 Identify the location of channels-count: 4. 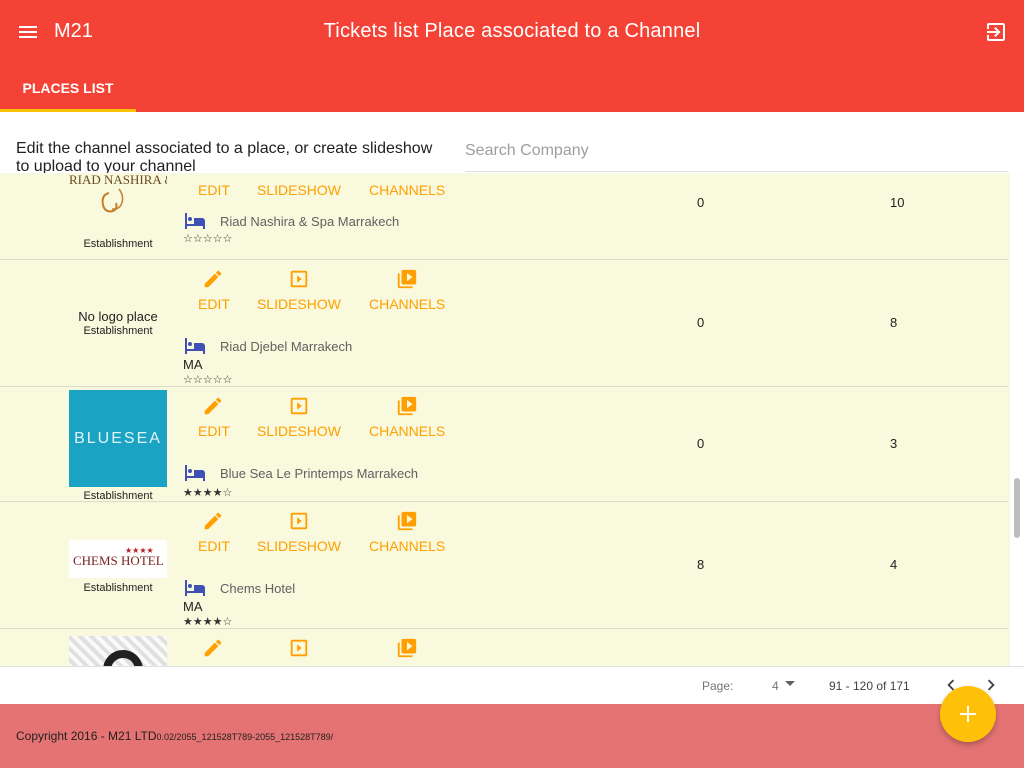
(894, 564).